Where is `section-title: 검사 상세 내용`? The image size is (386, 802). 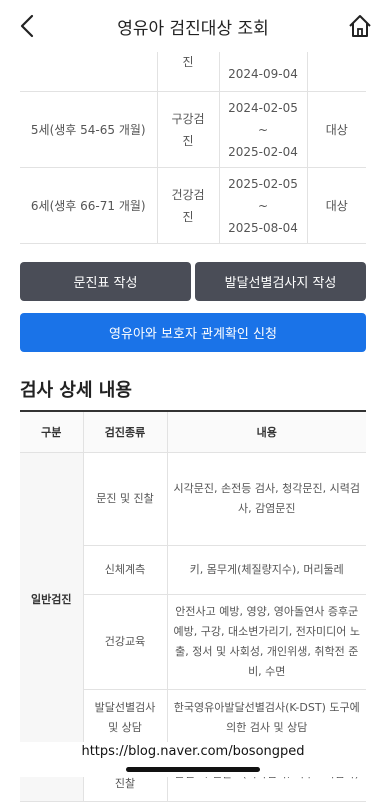
section-title: 검사 상세 내용 is located at coordinates (76, 390).